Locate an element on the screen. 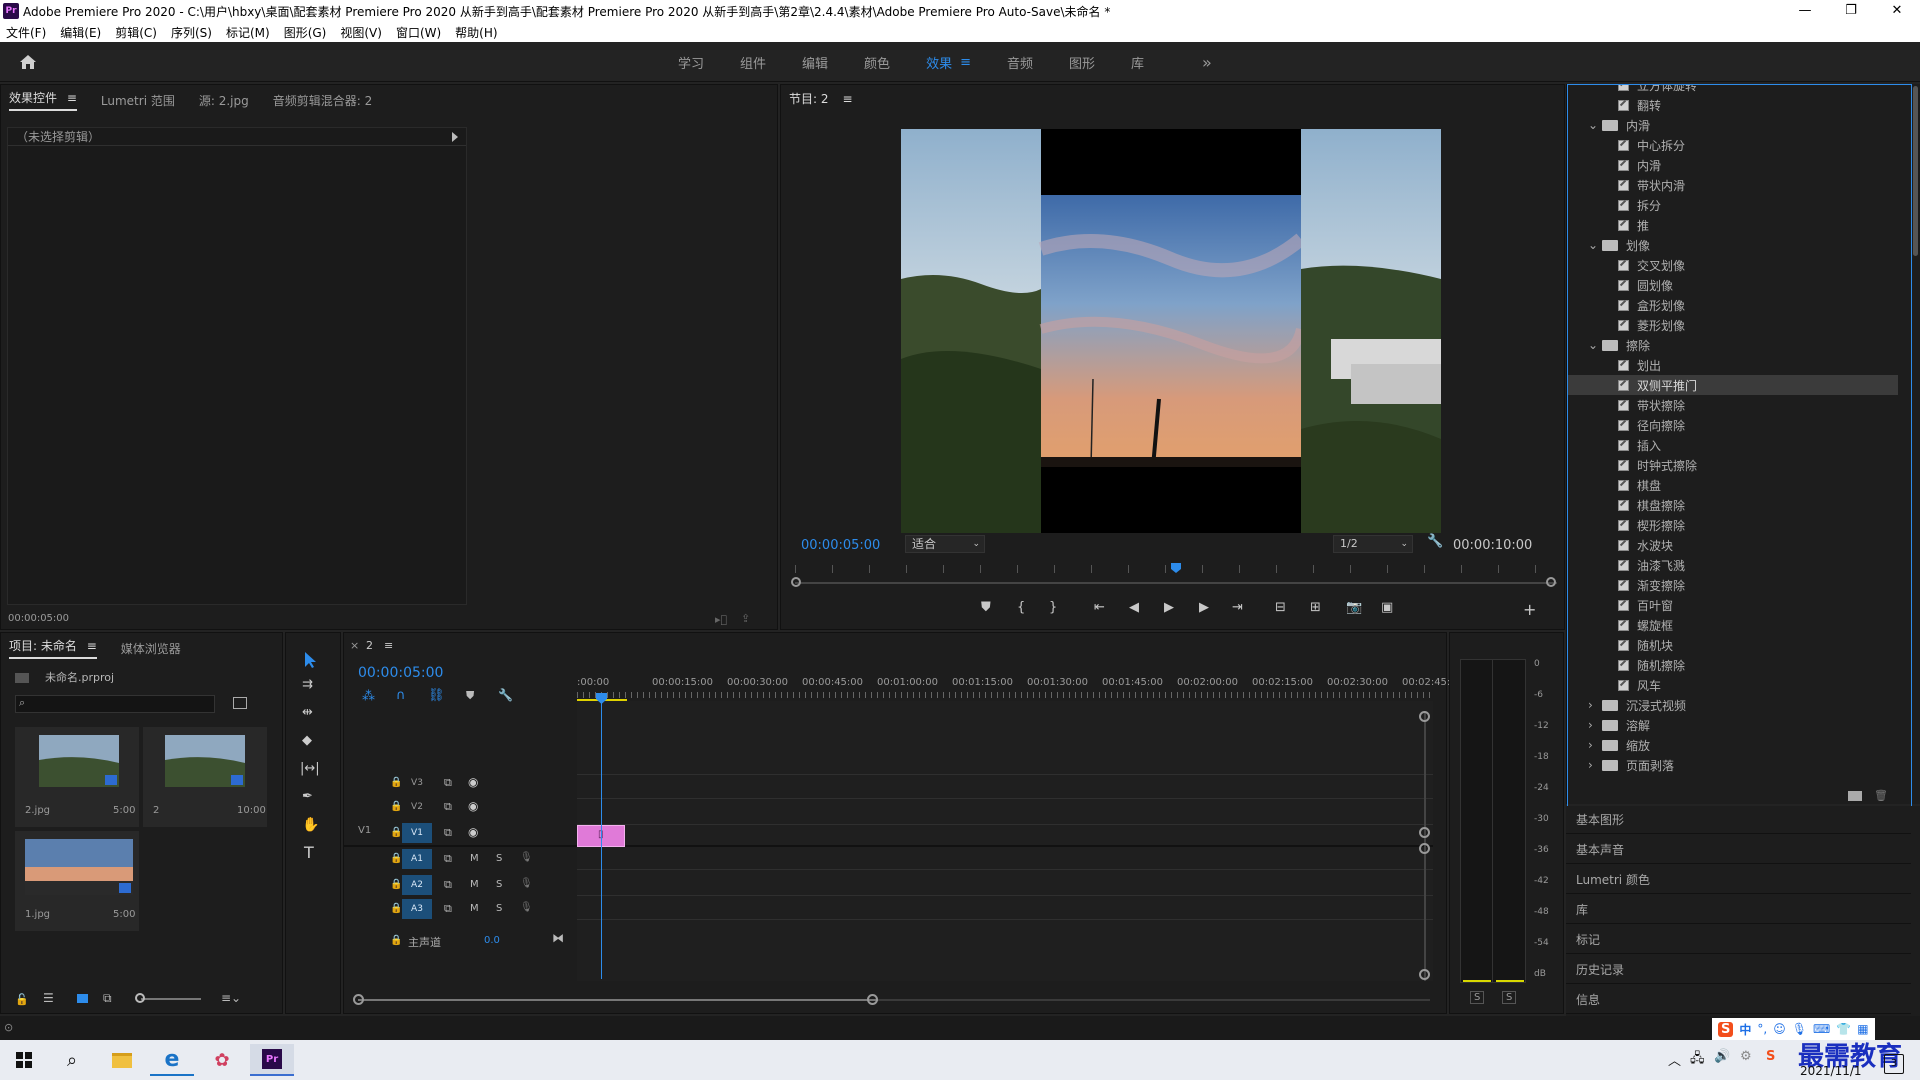  timeline-playhead-line is located at coordinates (601, 839).